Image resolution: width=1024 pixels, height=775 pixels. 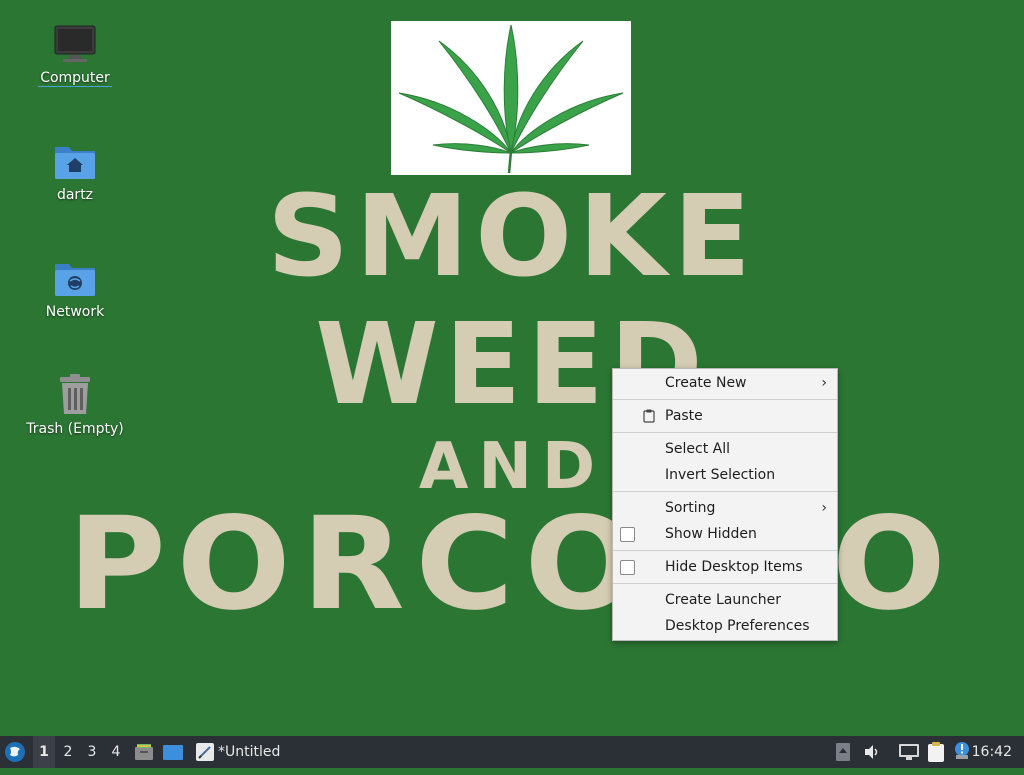 I want to click on home-folder-icon, so click(x=75, y=161).